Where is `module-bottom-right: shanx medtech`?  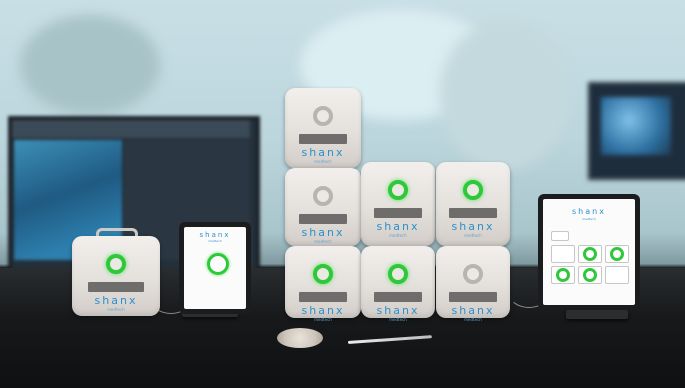
module-bottom-right: shanx medtech is located at coordinates (473, 284).